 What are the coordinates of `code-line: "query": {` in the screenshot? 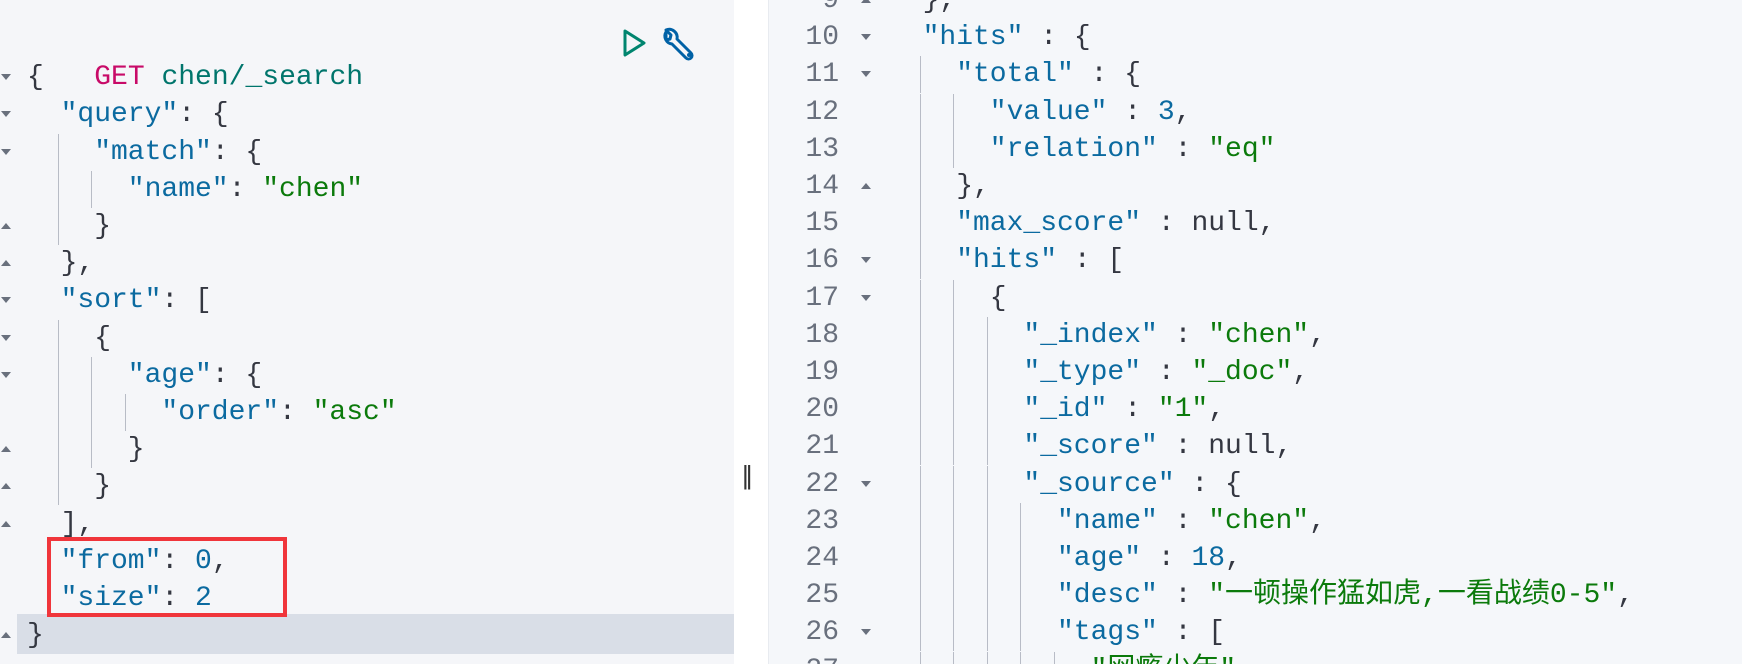 It's located at (145, 114).